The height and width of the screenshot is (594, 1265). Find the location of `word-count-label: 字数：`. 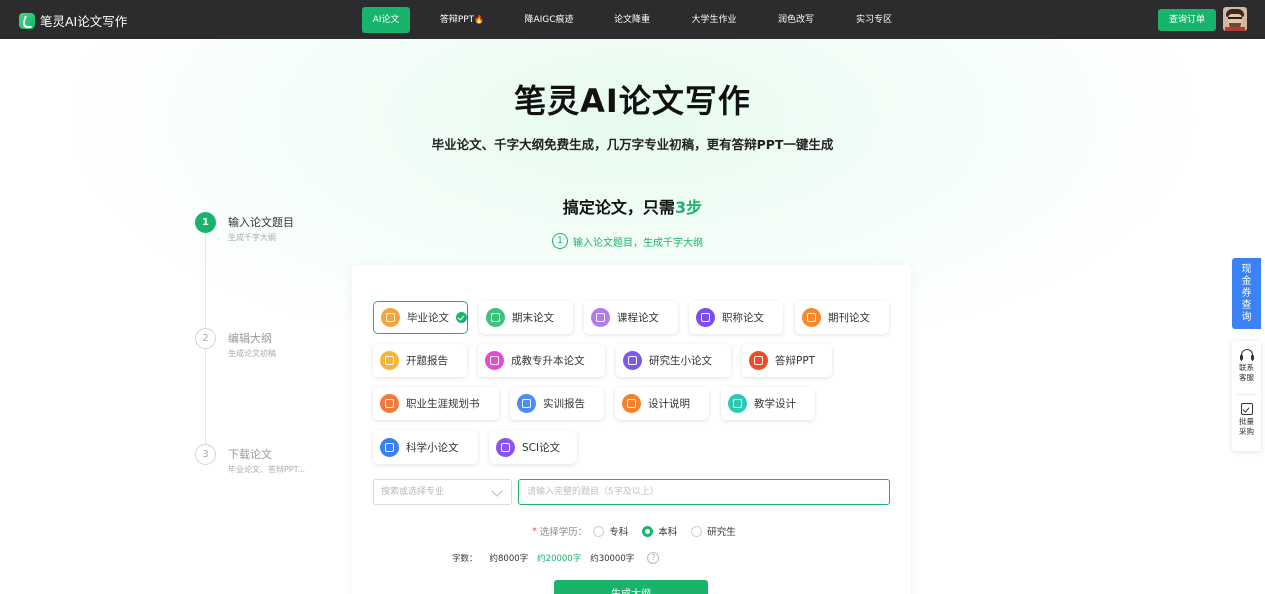

word-count-label: 字数： is located at coordinates (465, 559).